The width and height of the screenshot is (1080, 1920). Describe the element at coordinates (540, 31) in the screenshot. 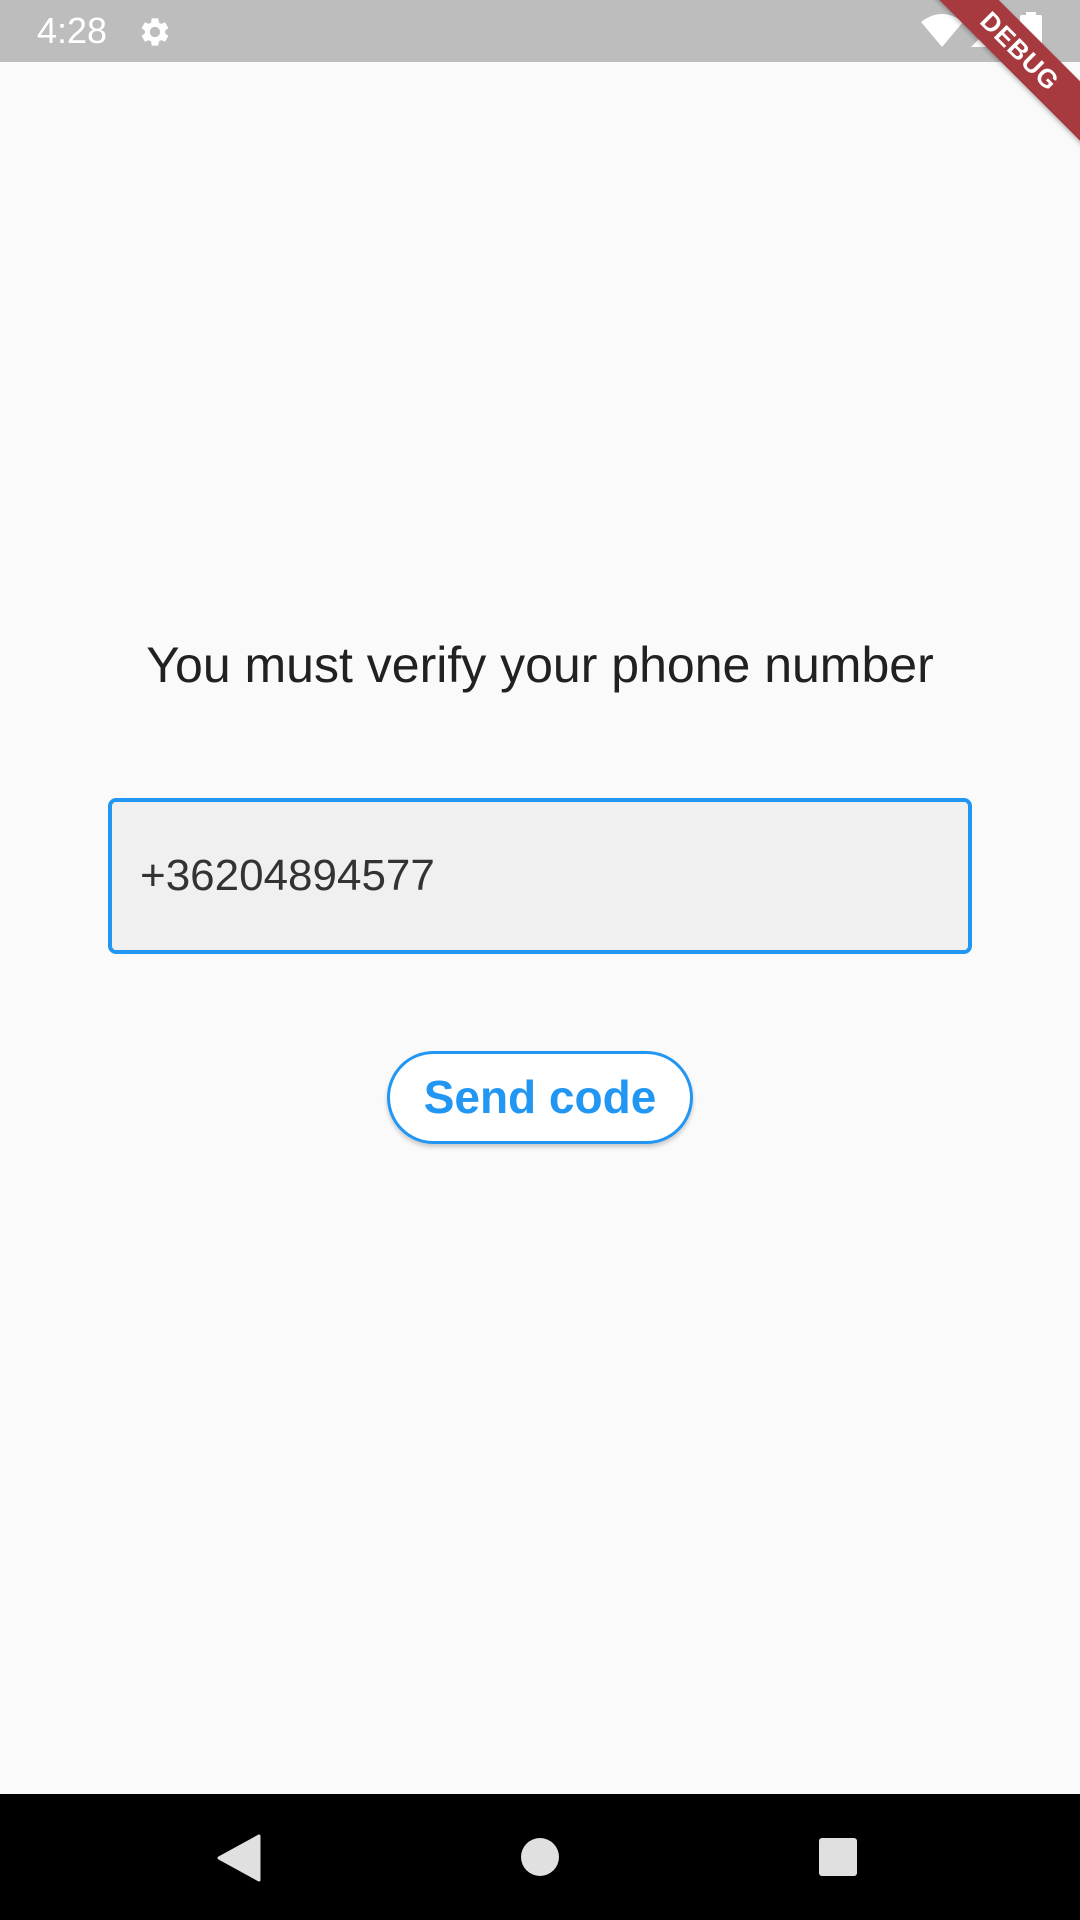

I see `status-bar: 4:28` at that location.